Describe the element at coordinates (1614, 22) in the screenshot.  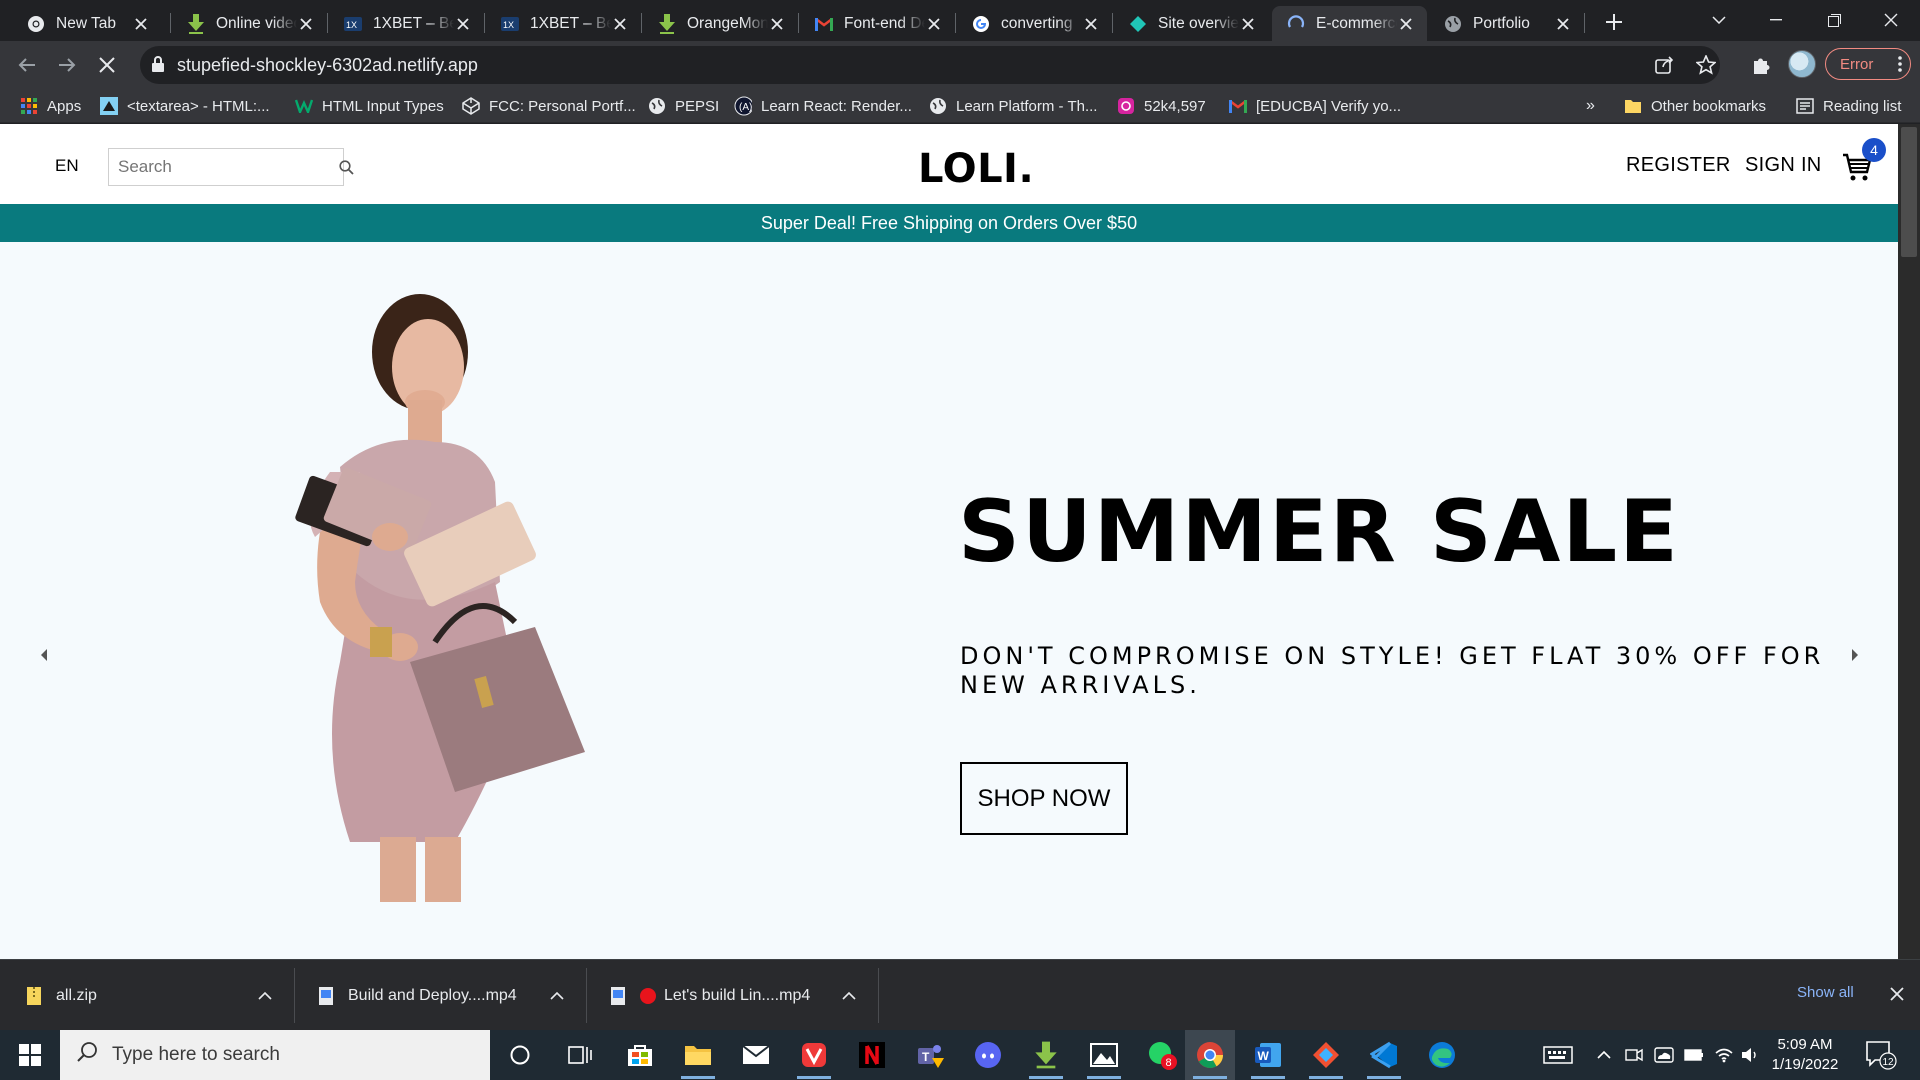
I see `new-tab-button` at that location.